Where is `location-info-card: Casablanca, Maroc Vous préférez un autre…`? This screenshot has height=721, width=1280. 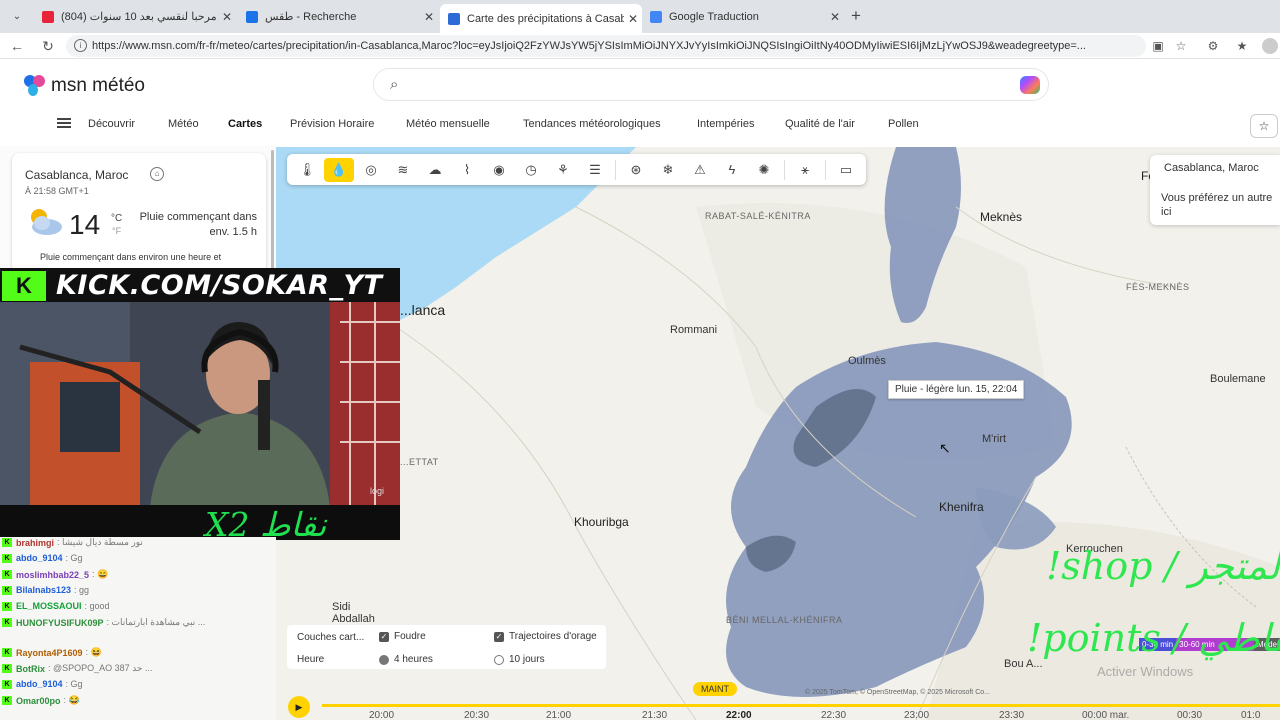
location-info-card: Casablanca, Maroc Vous préférez un autre… is located at coordinates (1215, 190).